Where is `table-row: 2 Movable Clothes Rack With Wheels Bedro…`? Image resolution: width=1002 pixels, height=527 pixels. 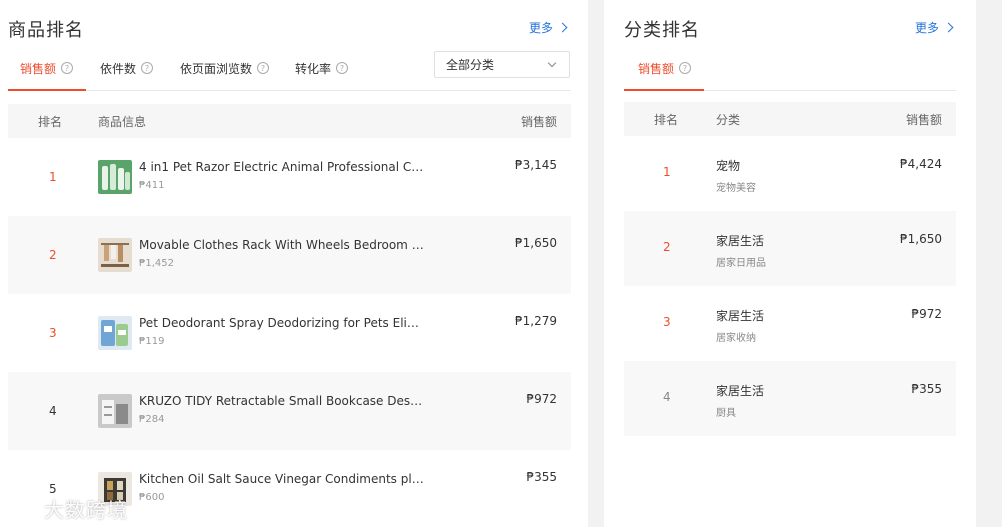
table-row: 2 Movable Clothes Rack With Wheels Bedro… is located at coordinates (289, 255).